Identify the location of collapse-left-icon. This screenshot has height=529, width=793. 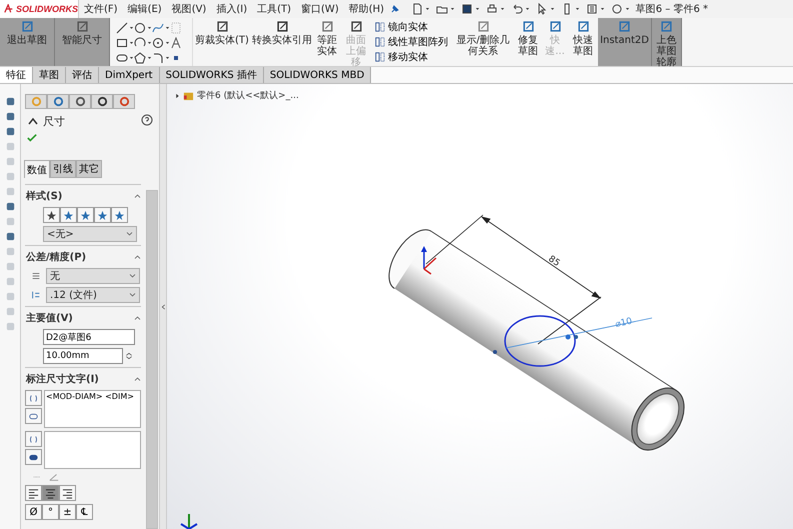
(163, 306).